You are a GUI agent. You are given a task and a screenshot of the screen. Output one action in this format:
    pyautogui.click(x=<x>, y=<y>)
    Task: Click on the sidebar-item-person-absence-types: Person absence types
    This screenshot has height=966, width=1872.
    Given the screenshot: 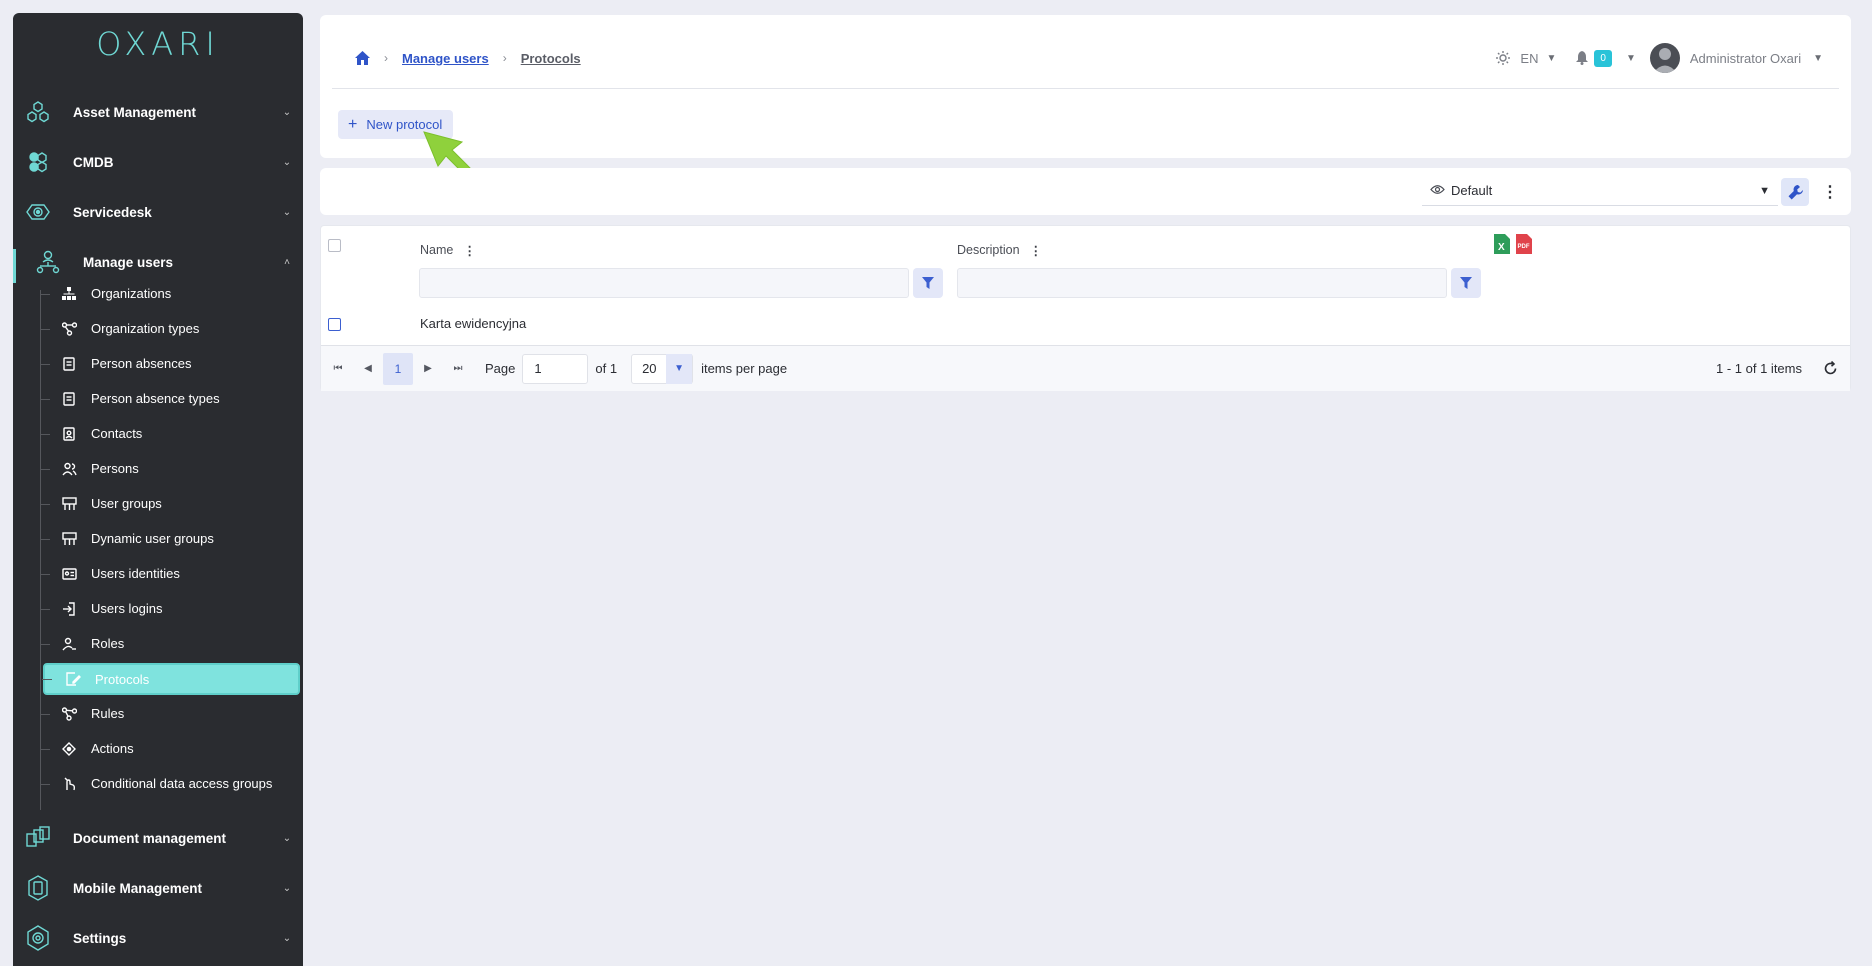 What is the action you would take?
    pyautogui.click(x=170, y=398)
    